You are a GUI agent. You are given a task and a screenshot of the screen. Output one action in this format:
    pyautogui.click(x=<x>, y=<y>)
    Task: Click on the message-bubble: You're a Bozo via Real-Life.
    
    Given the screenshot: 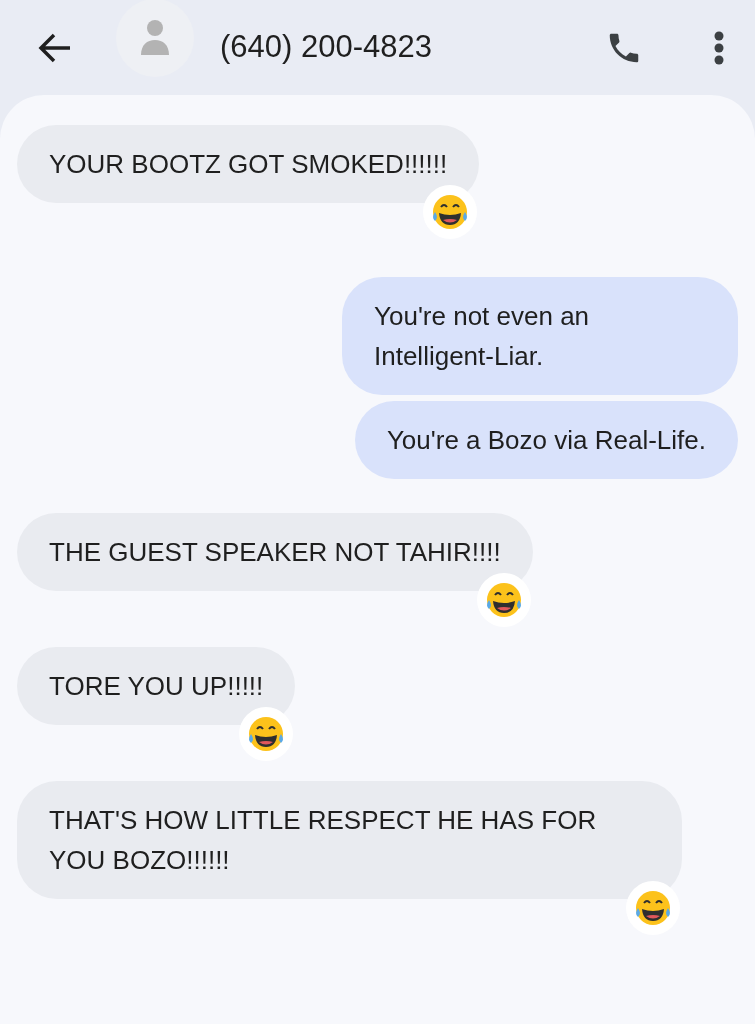 What is the action you would take?
    pyautogui.click(x=546, y=440)
    